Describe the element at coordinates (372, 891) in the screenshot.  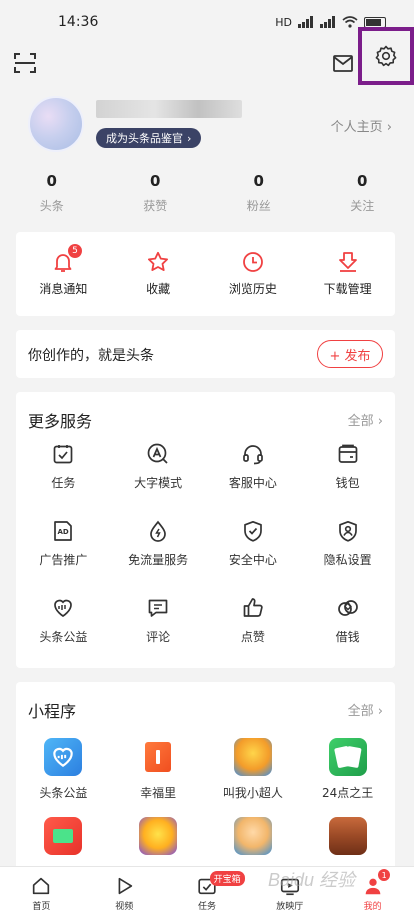
I see `tab-mine: 1 我的` at that location.